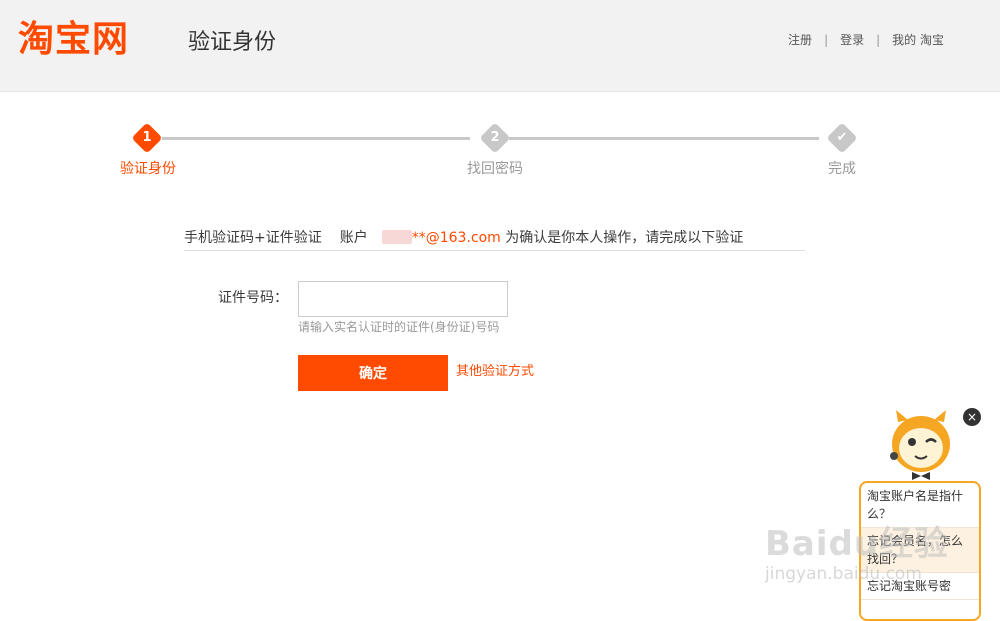 The width and height of the screenshot is (1000, 621). Describe the element at coordinates (852, 40) in the screenshot. I see `login-link: 登录` at that location.